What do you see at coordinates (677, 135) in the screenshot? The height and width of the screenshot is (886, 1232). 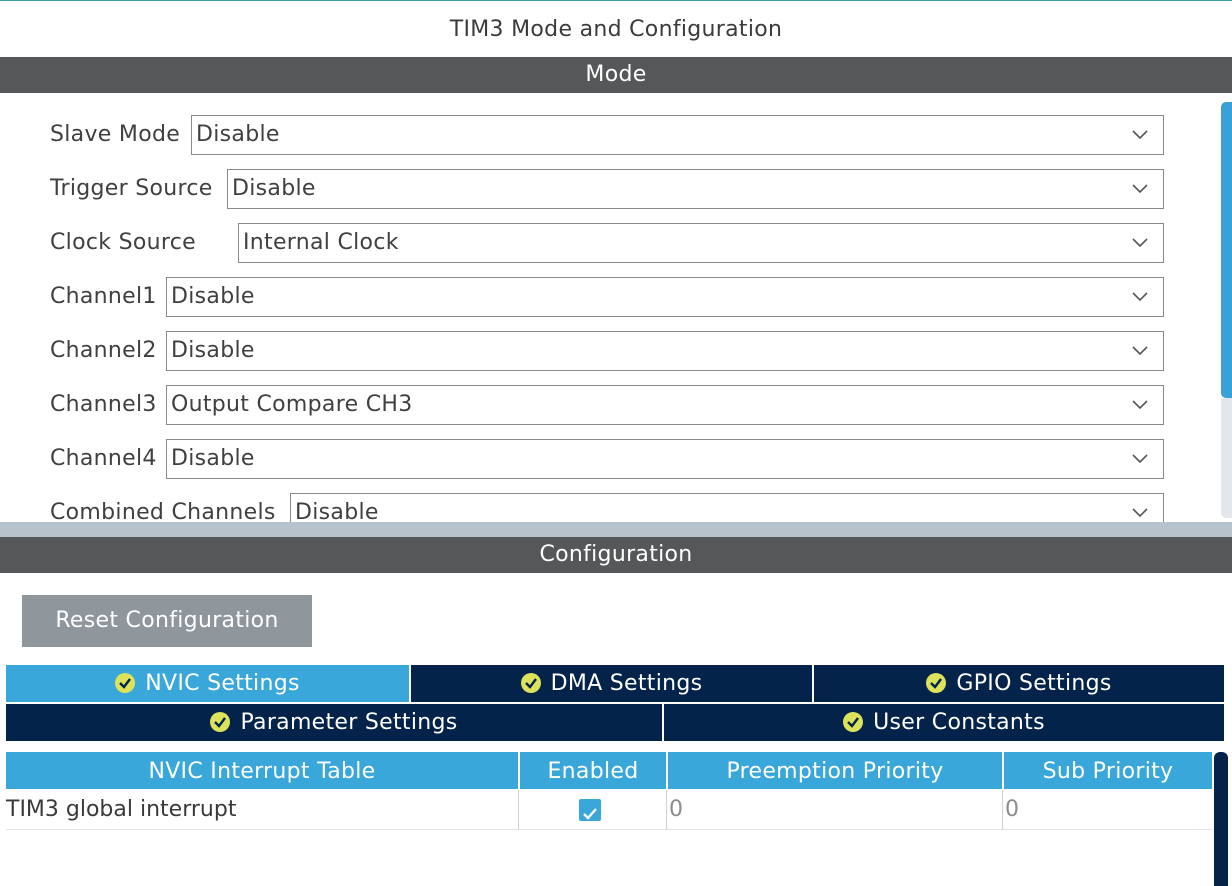 I see `slave-mode-select: Disable` at bounding box center [677, 135].